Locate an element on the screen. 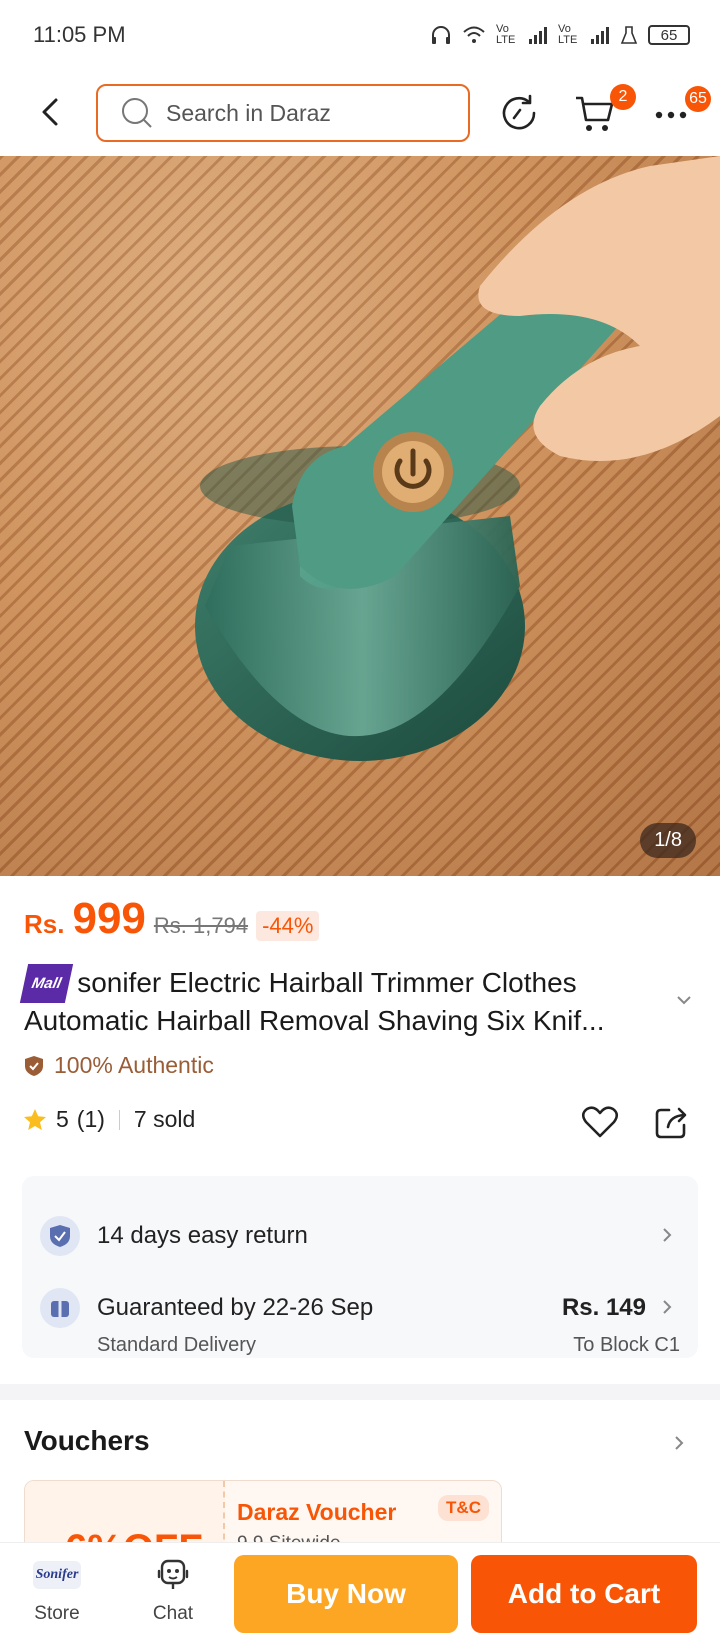 This screenshot has height=1640, width=720. network-label-1: Vo LTE is located at coordinates (506, 34).